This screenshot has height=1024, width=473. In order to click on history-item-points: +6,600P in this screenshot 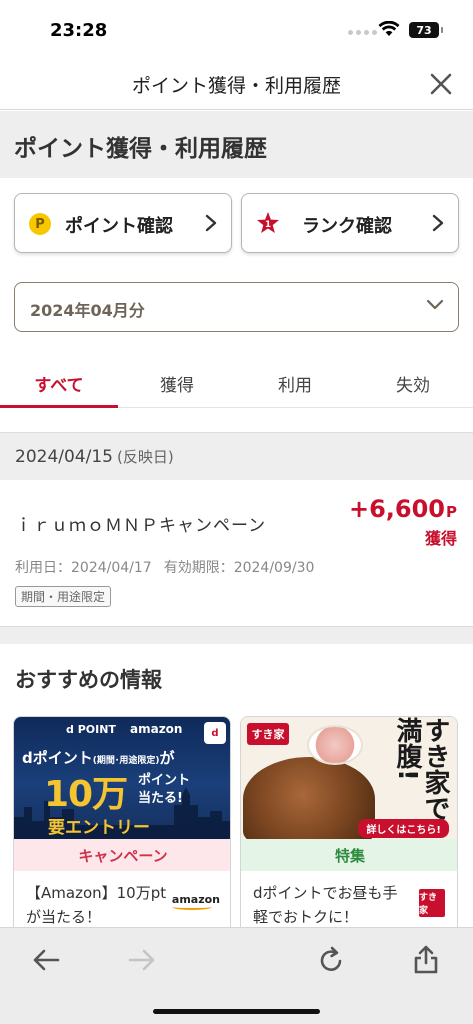, I will do `click(403, 509)`.